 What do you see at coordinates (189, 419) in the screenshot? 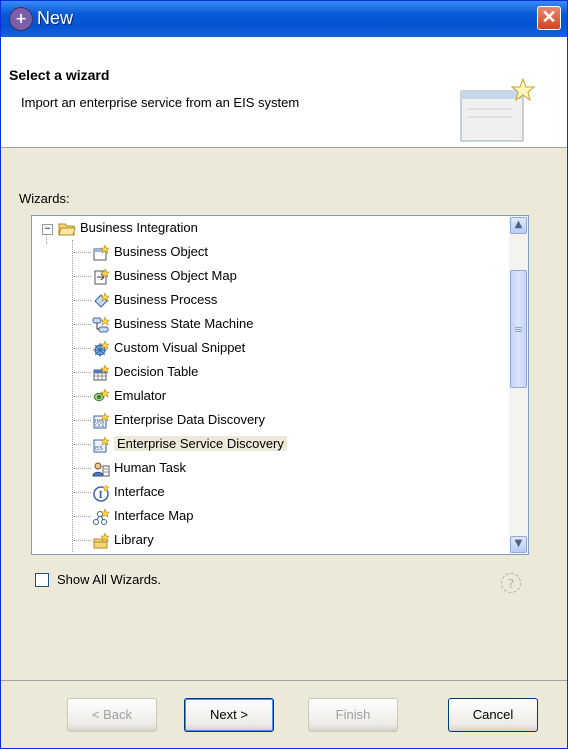
I see `tree-item-label: Enterprise Data Discovery` at bounding box center [189, 419].